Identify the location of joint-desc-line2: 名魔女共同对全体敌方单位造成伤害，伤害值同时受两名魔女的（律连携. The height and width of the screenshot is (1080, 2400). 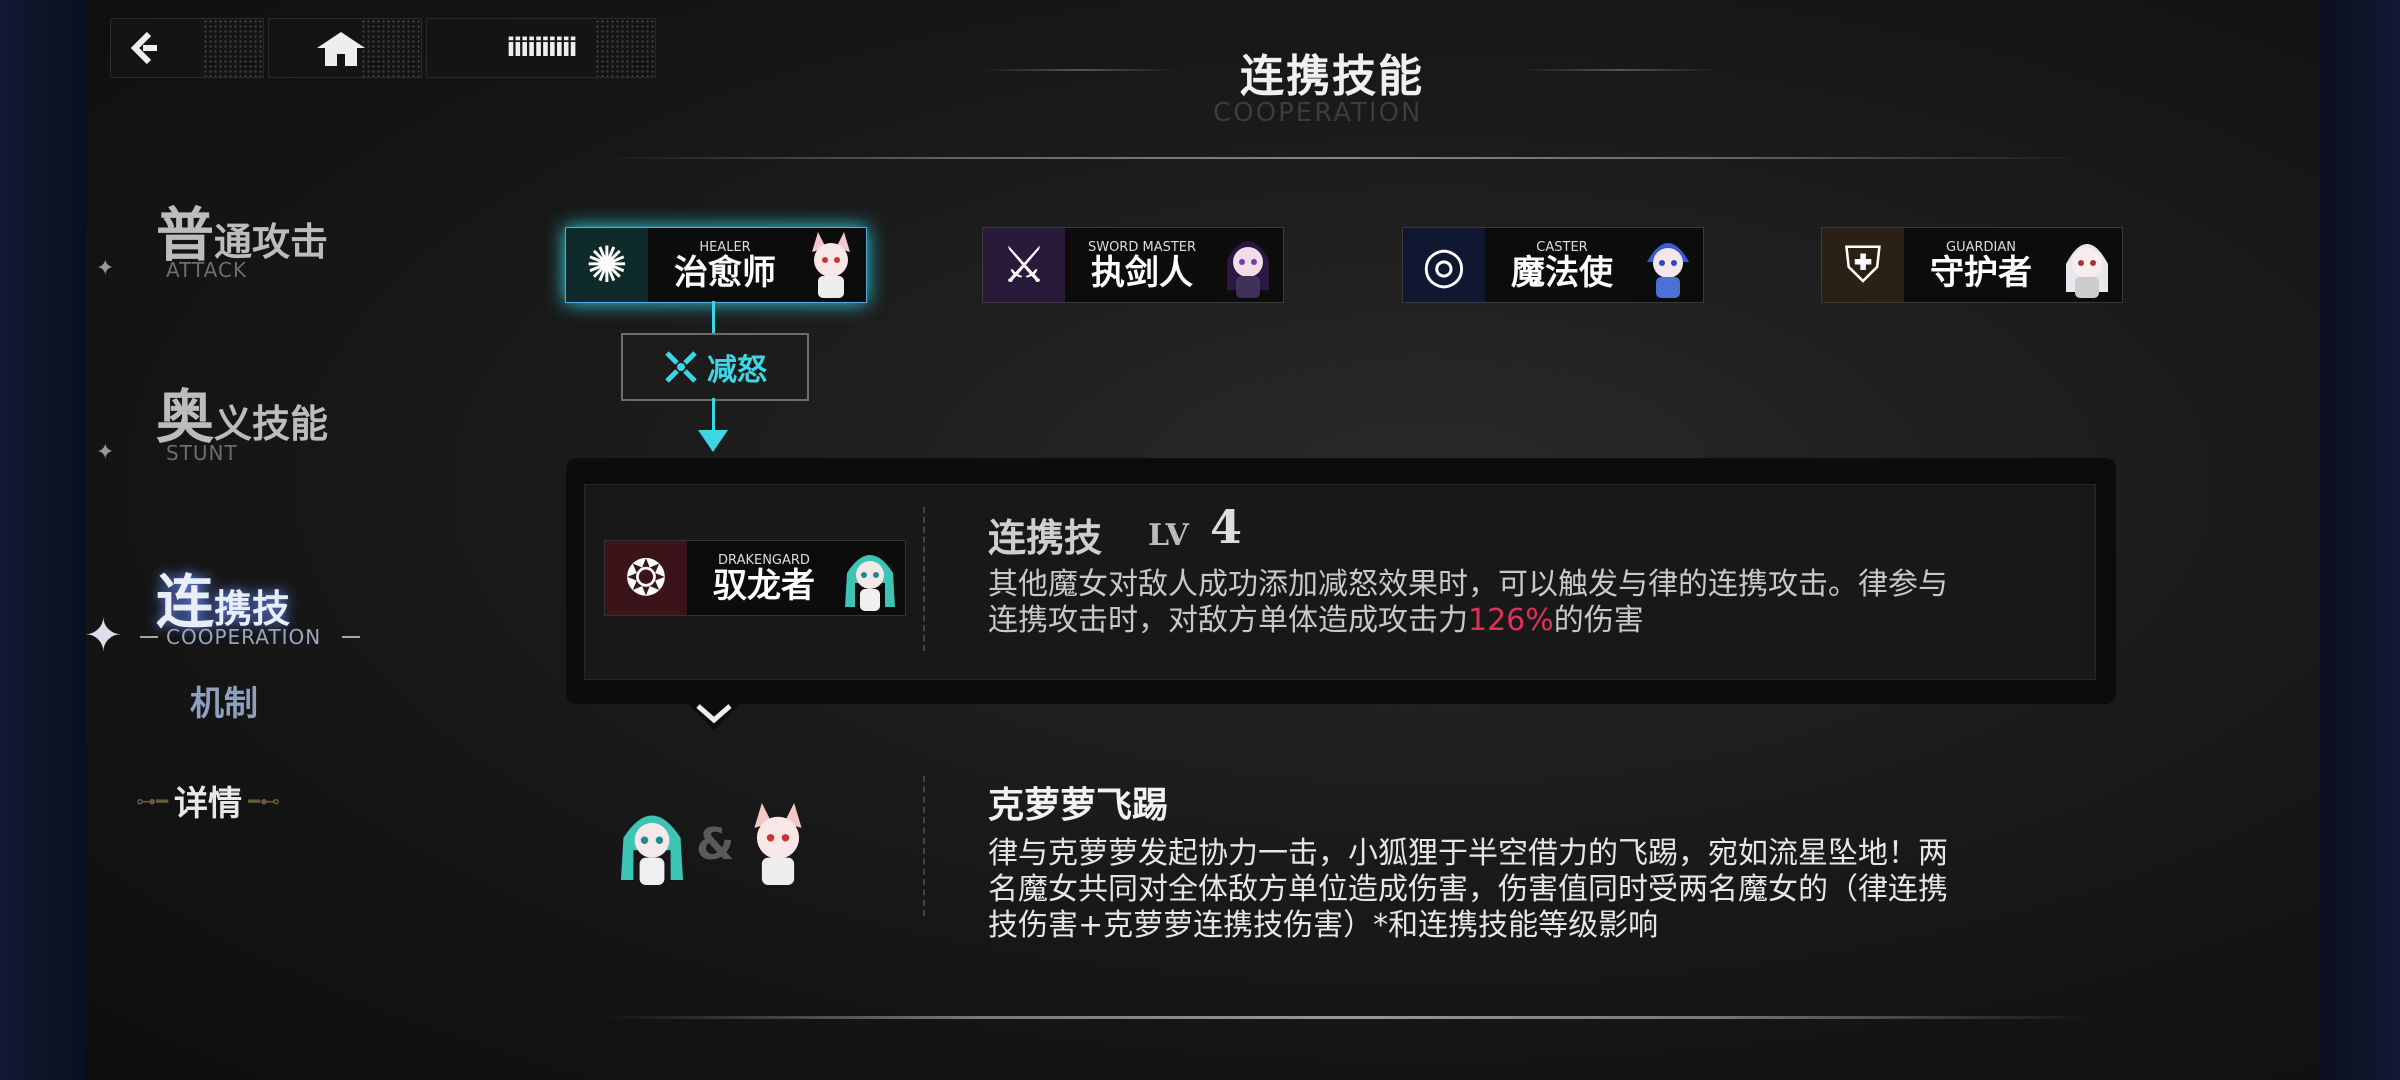
(1468, 889).